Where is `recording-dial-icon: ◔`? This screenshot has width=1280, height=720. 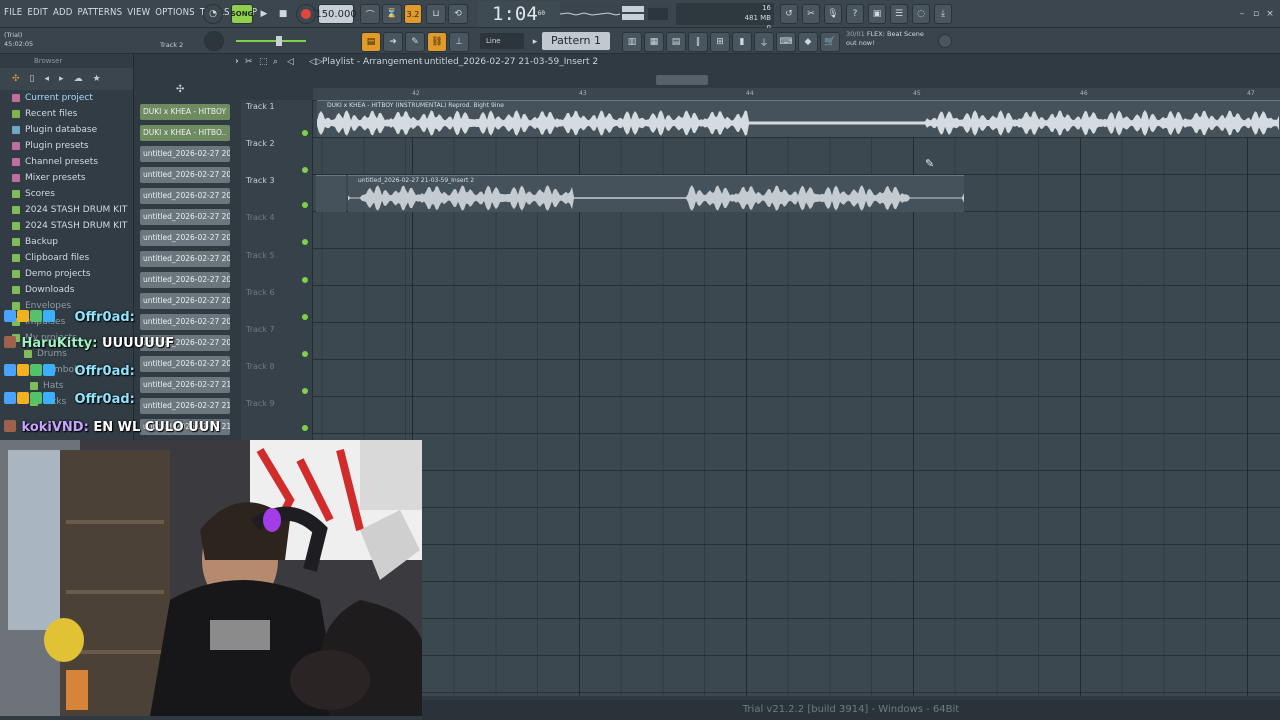
recording-dial-icon: ◔ is located at coordinates (213, 14).